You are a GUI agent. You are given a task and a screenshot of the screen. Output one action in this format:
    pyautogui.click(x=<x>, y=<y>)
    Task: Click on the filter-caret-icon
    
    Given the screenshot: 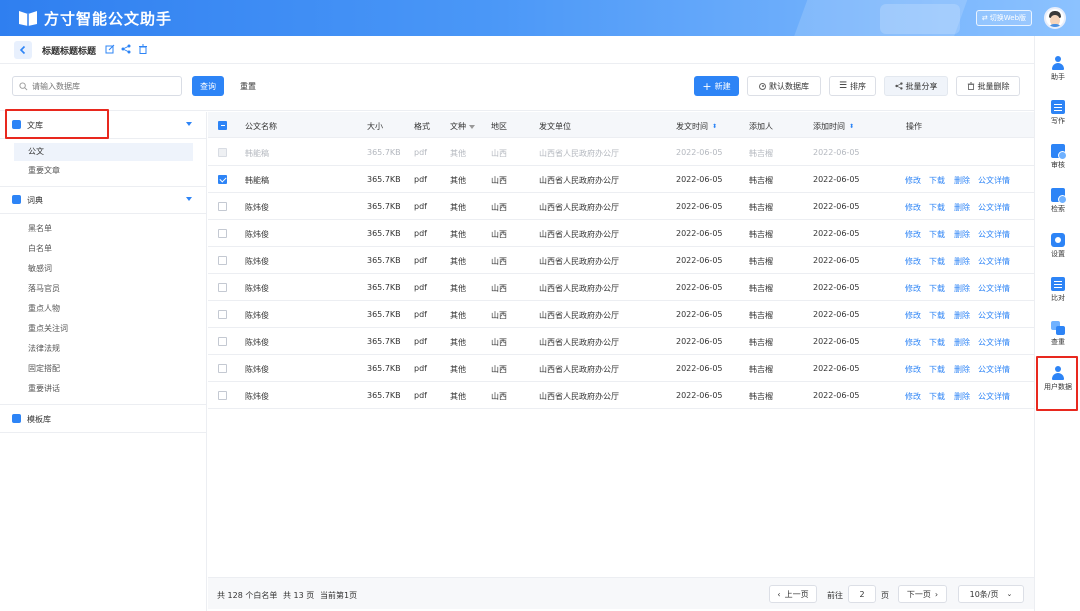 What is the action you would take?
    pyautogui.click(x=472, y=126)
    